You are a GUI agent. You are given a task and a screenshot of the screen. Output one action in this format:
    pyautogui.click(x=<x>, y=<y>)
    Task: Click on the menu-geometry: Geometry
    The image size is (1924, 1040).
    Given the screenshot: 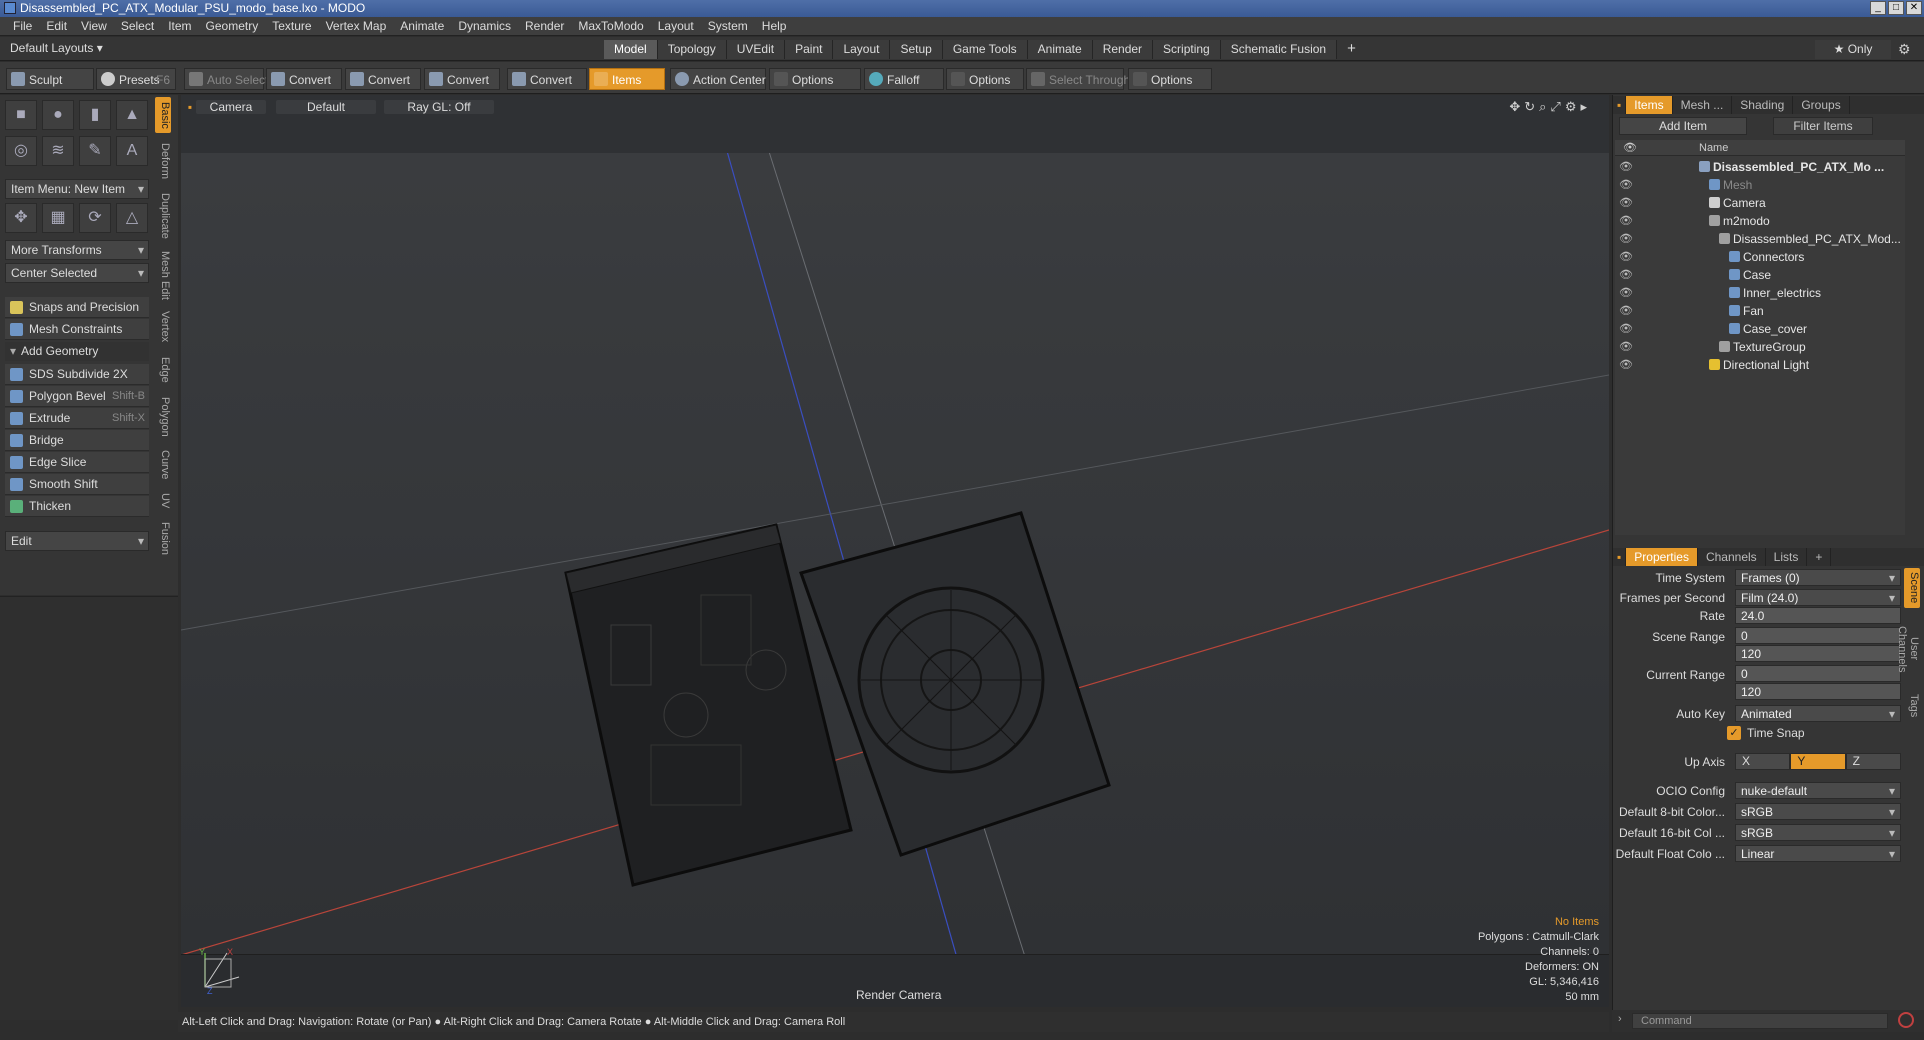 What is the action you would take?
    pyautogui.click(x=232, y=26)
    